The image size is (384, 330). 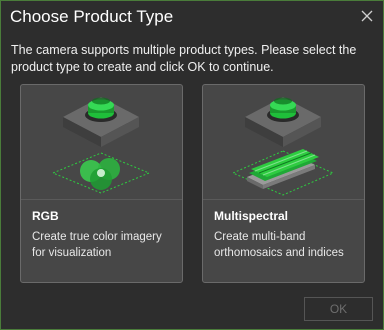 I want to click on multispectral-camera-icon, so click(x=283, y=142).